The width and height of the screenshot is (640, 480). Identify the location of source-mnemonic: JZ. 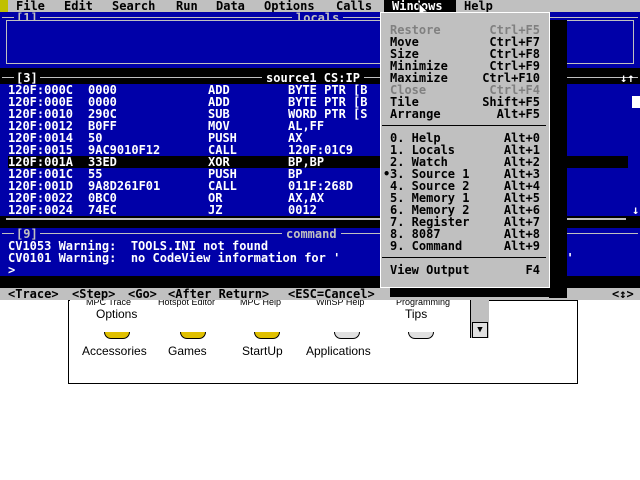
(215, 210).